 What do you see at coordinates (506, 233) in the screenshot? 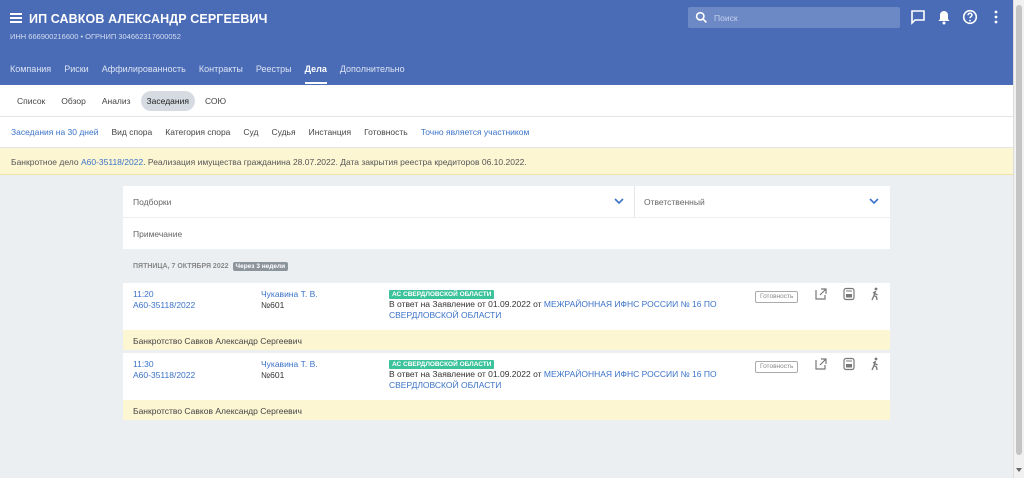
I see `note-row: Примечание` at bounding box center [506, 233].